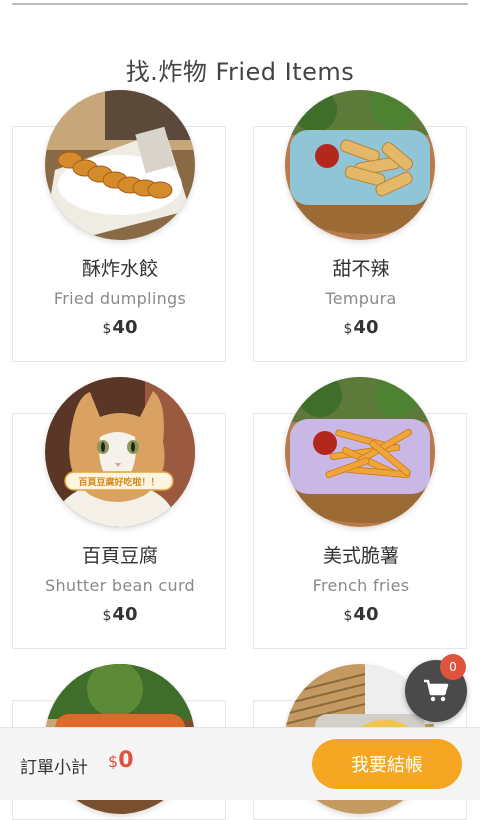 Image resolution: width=480 pixels, height=820 pixels. What do you see at coordinates (54, 768) in the screenshot?
I see `subtotal-label: 訂單小計` at bounding box center [54, 768].